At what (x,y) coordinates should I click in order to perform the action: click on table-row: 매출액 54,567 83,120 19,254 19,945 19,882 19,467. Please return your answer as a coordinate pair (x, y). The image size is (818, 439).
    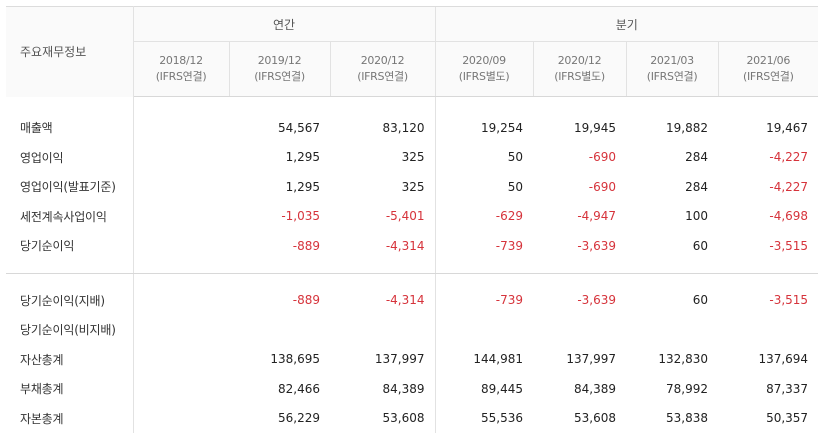
    Looking at the image, I should click on (412, 119).